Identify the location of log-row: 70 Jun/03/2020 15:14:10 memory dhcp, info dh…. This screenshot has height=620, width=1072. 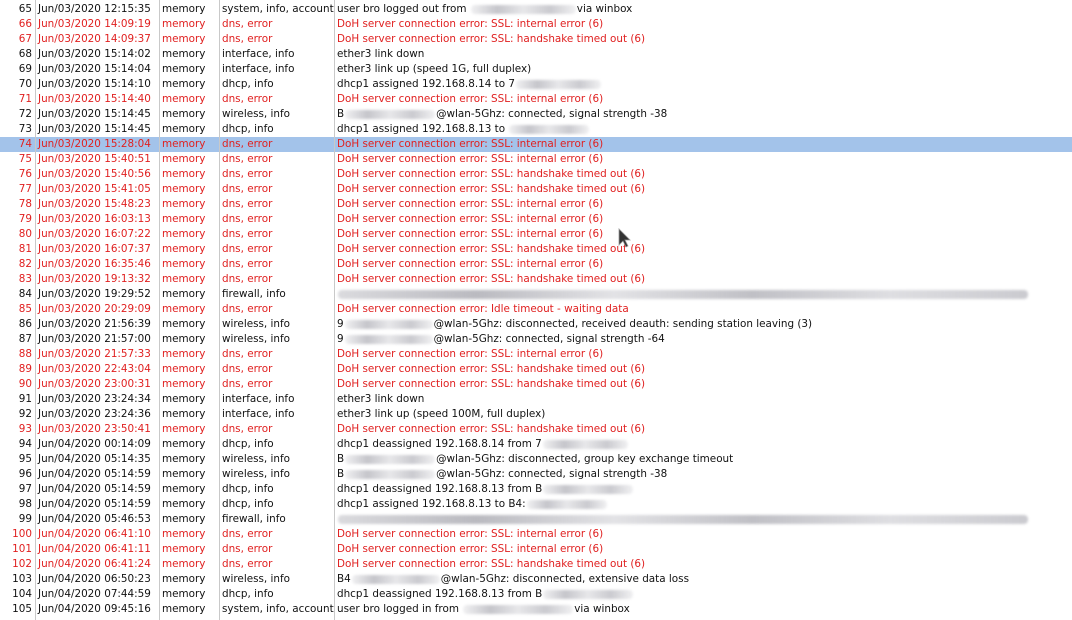
(536, 84).